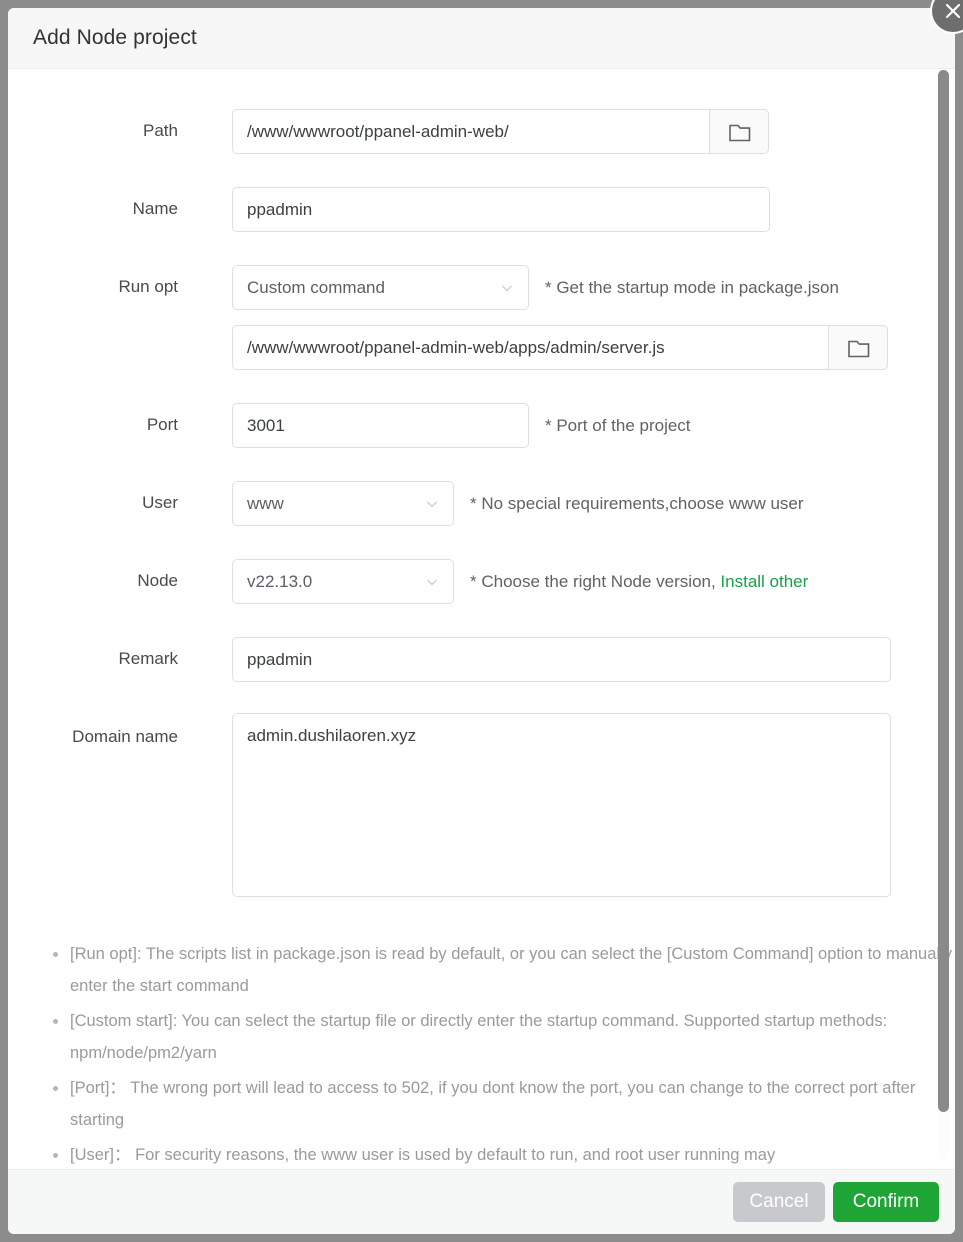 The height and width of the screenshot is (1242, 963). Describe the element at coordinates (618, 425) in the screenshot. I see `port-hint: * Port of the project` at that location.